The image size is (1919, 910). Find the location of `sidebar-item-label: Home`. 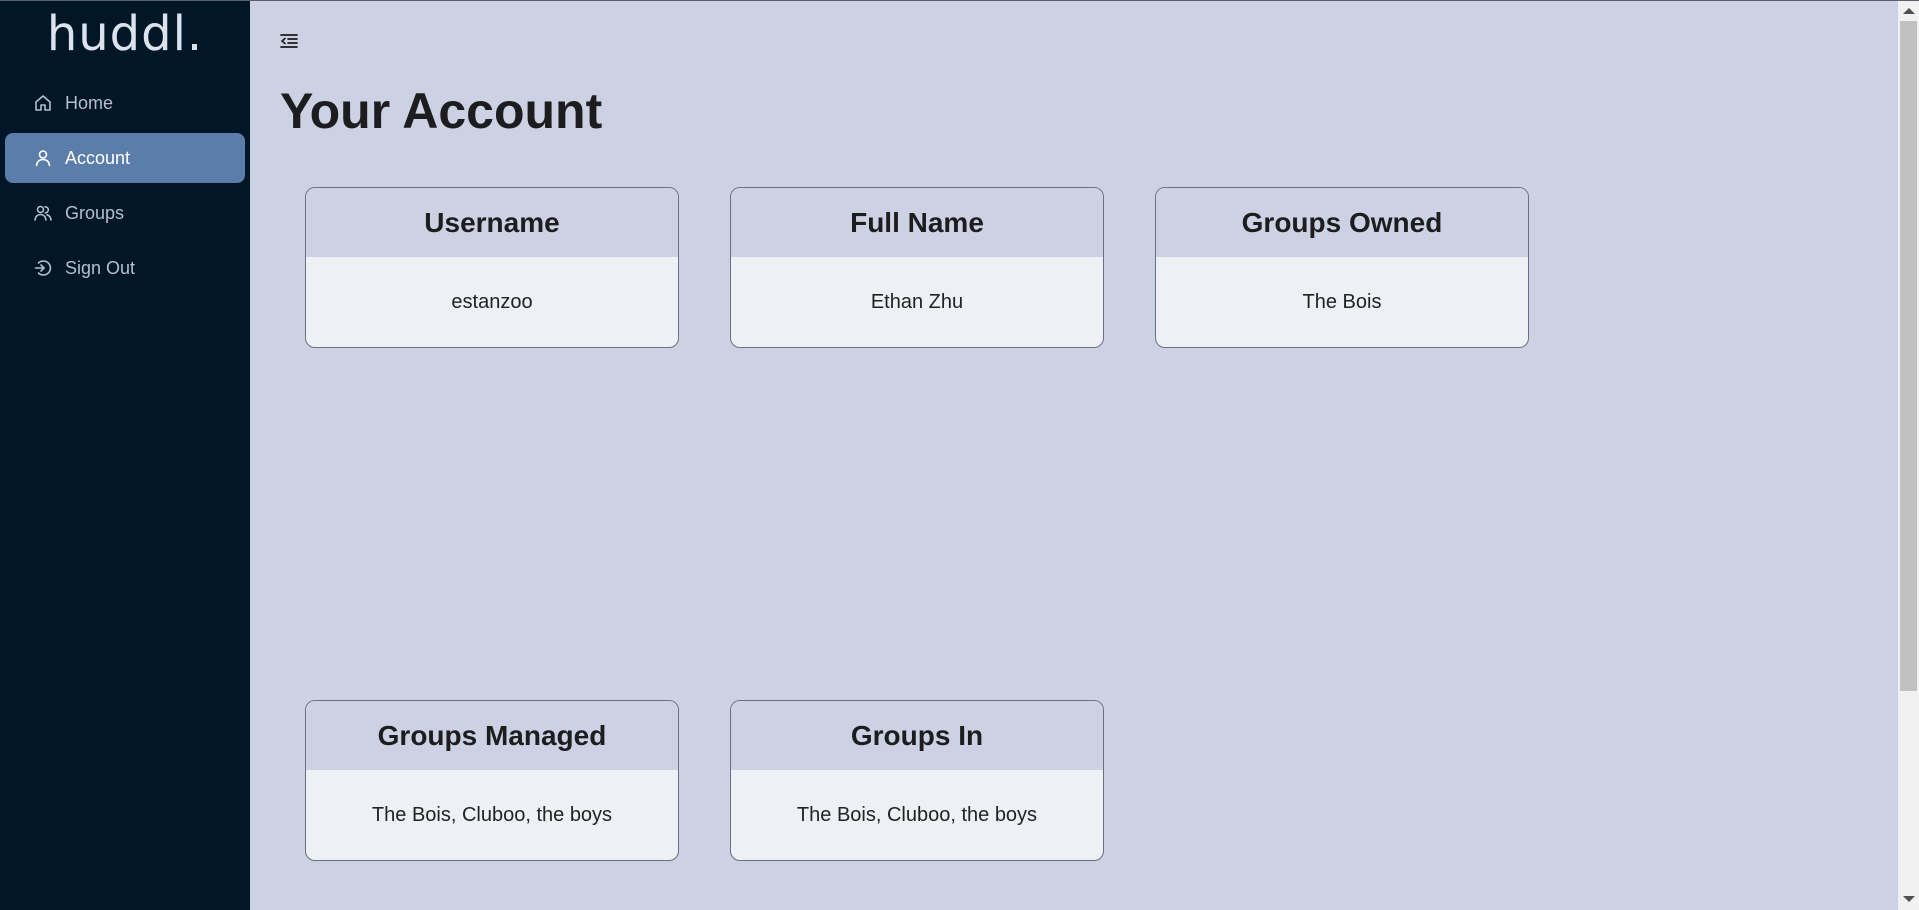

sidebar-item-label: Home is located at coordinates (89, 102).